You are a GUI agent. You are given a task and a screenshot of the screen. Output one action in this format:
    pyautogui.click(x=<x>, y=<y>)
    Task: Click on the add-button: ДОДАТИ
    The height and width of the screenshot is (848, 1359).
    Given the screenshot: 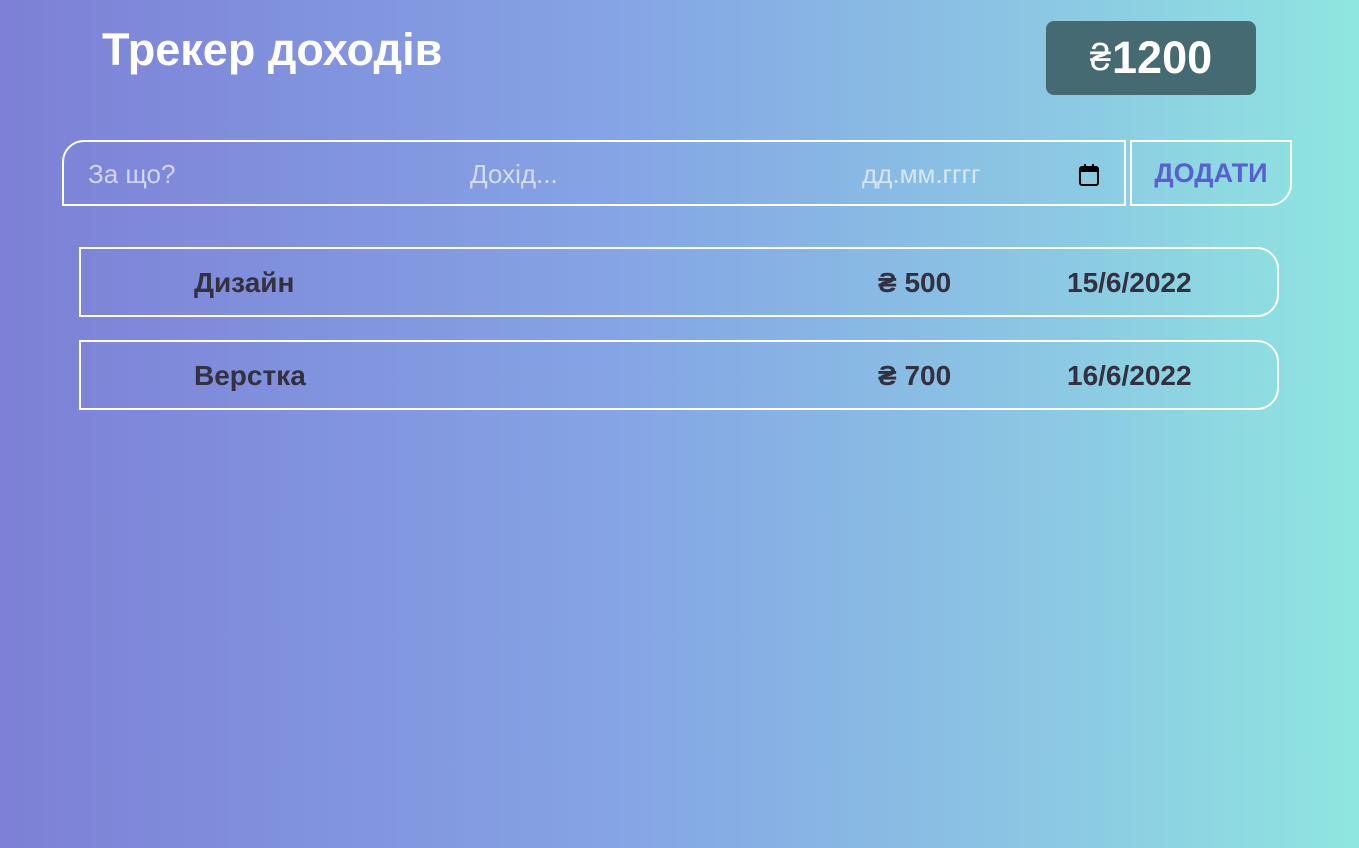 What is the action you would take?
    pyautogui.click(x=1211, y=173)
    